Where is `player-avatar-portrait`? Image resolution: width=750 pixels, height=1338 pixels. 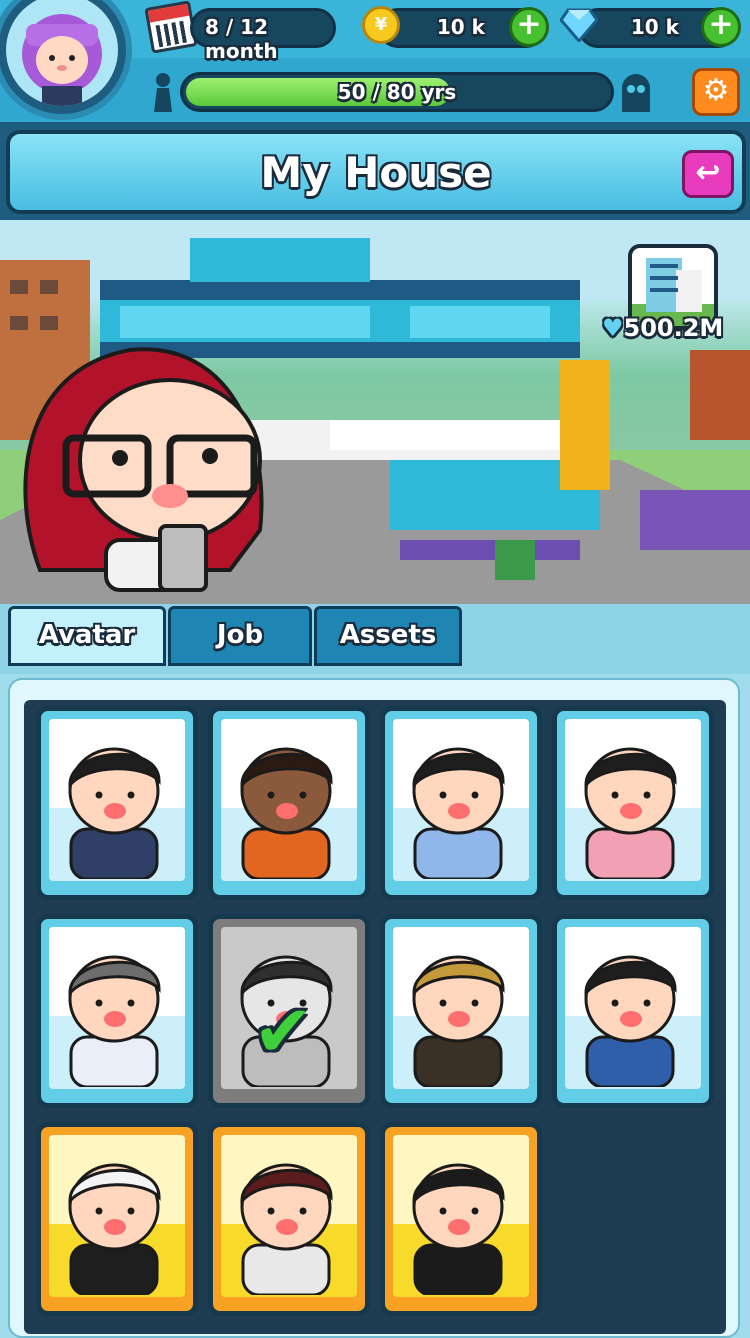
player-avatar-portrait is located at coordinates (62, 53).